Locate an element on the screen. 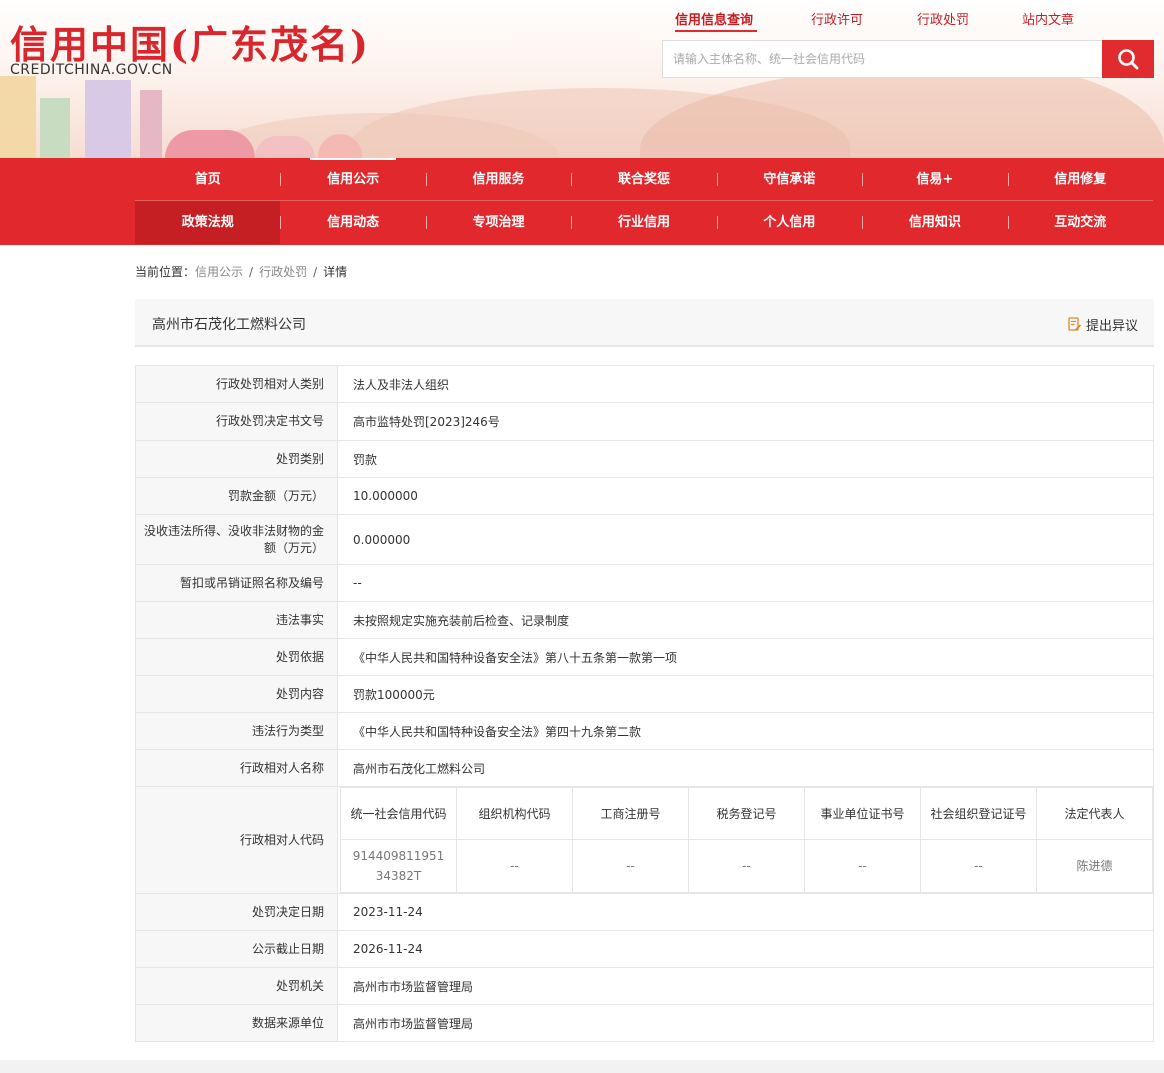  code-header: 组织机构代码 is located at coordinates (514, 813).